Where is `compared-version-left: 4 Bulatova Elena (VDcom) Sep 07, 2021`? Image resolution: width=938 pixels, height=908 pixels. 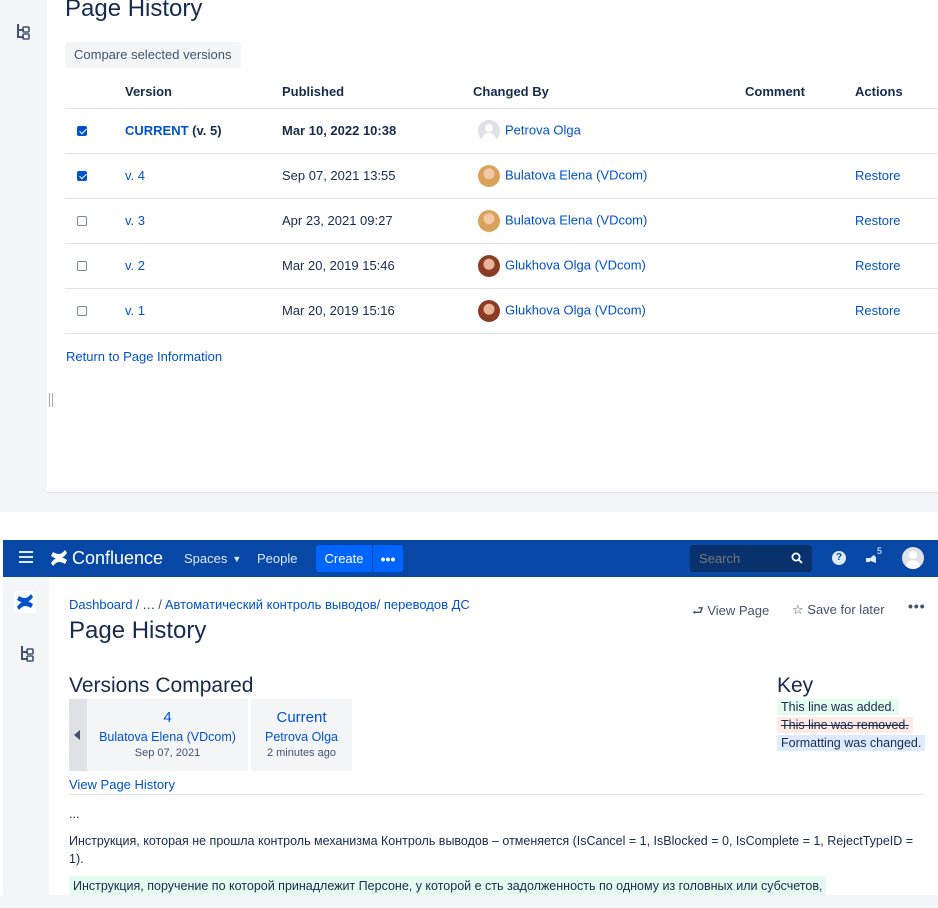 compared-version-left: 4 Bulatova Elena (VDcom) Sep 07, 2021 is located at coordinates (167, 735).